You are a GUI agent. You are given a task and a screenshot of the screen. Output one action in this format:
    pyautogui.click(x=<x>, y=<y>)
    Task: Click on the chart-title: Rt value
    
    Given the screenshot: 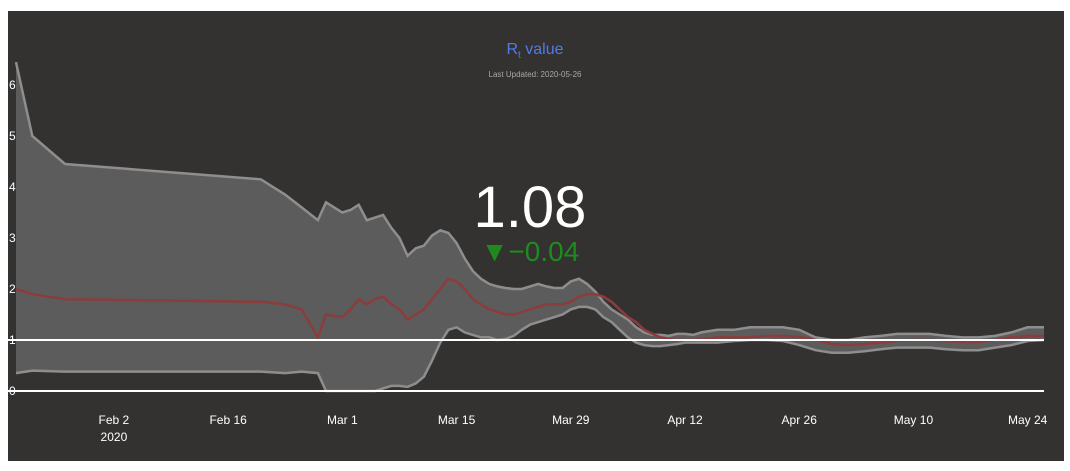 What is the action you would take?
    pyautogui.click(x=535, y=51)
    